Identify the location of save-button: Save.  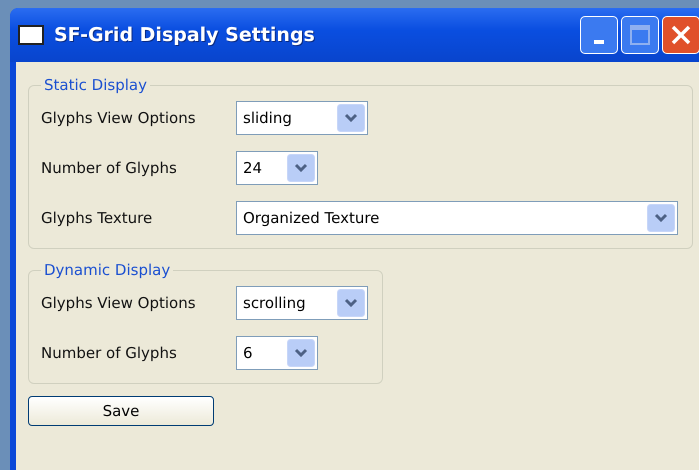
(121, 411).